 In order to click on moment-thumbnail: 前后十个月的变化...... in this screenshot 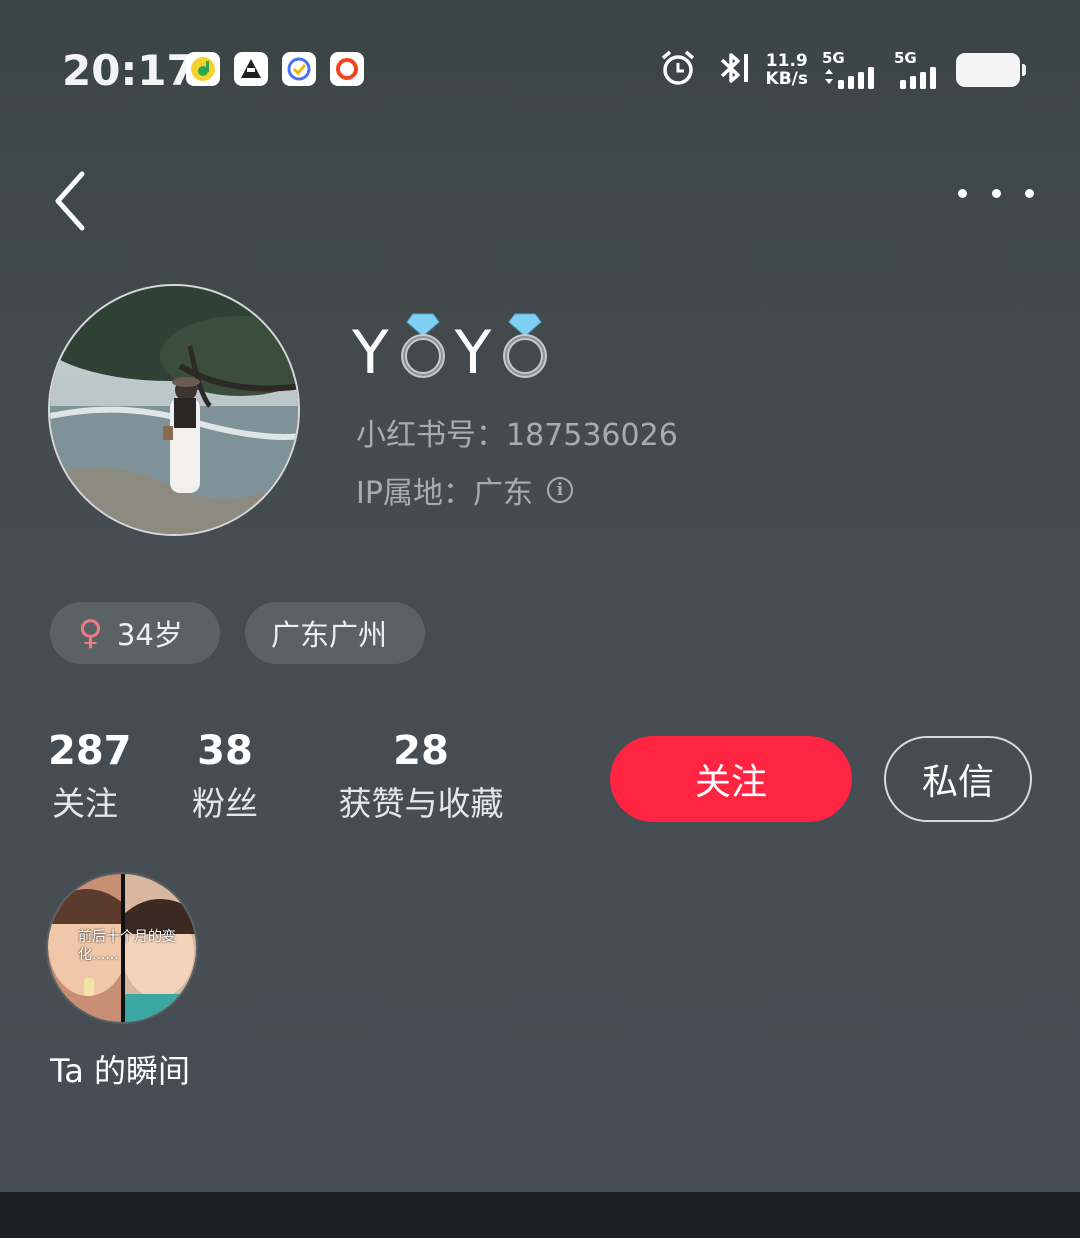, I will do `click(122, 948)`.